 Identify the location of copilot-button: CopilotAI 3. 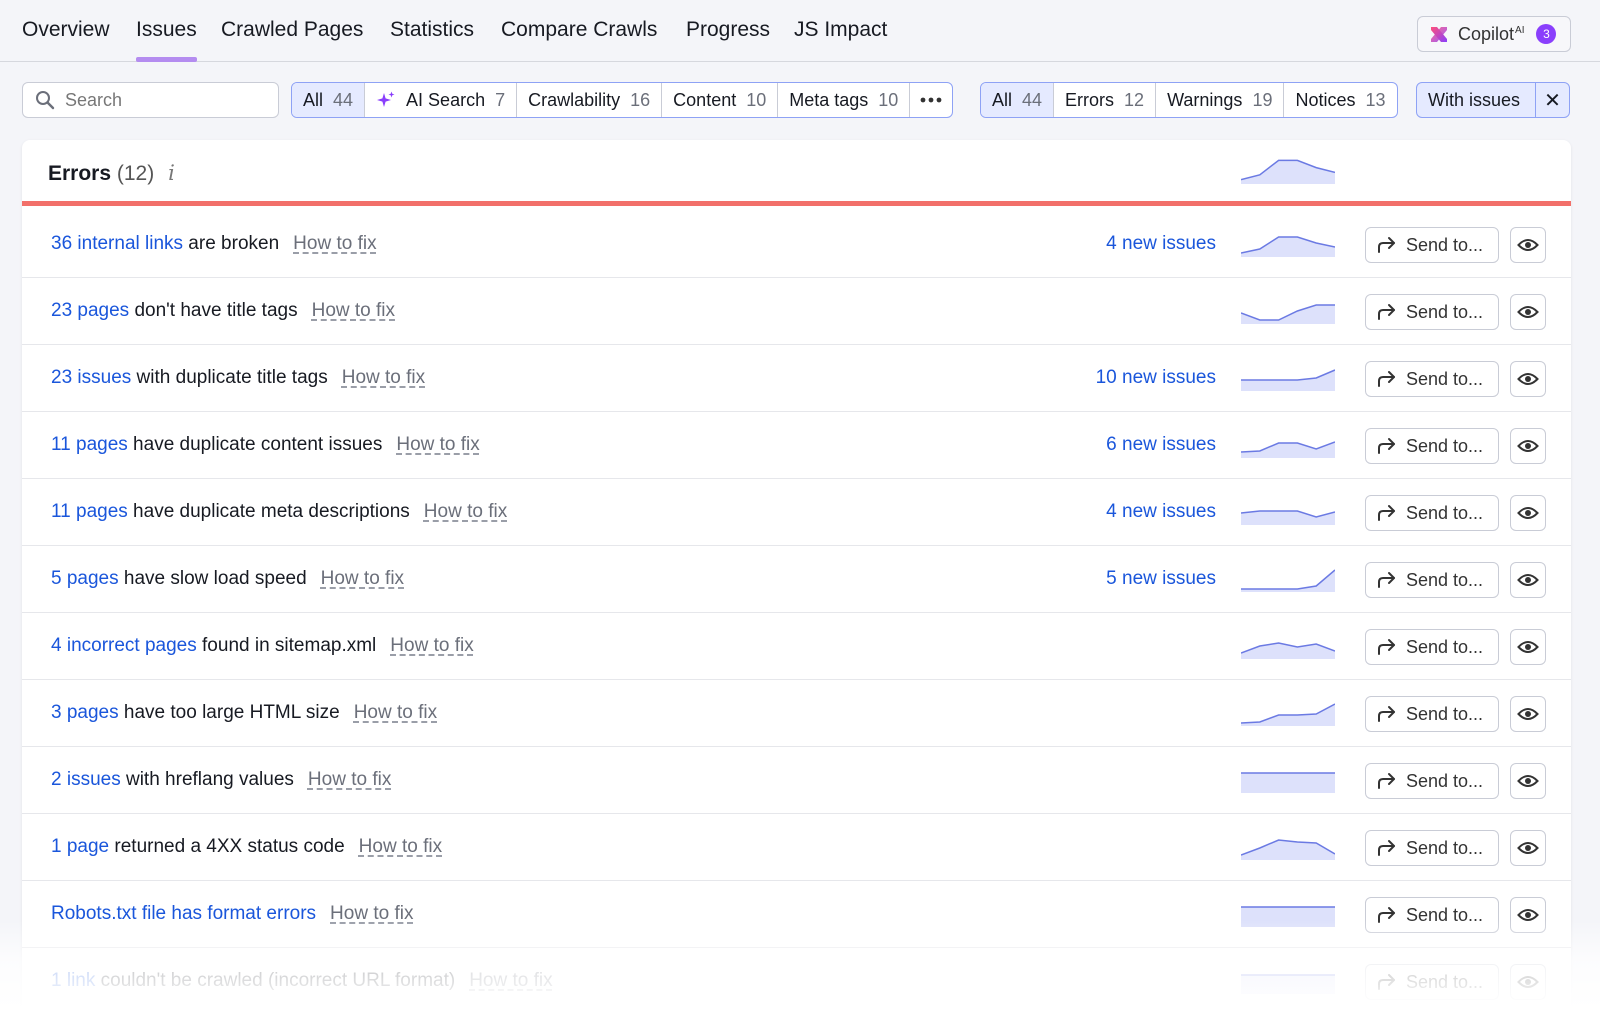
(1494, 34).